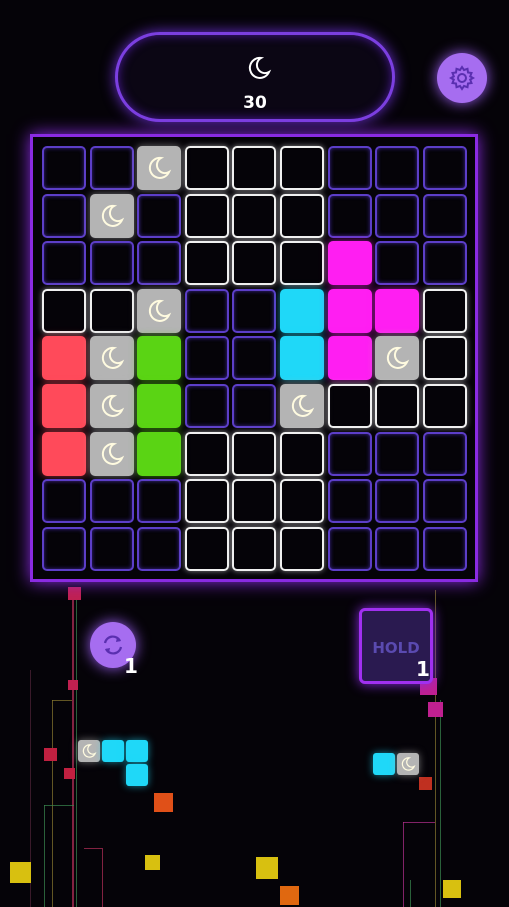 This screenshot has height=907, width=509. Describe the element at coordinates (255, 103) in the screenshot. I see `score-value: 30` at that location.